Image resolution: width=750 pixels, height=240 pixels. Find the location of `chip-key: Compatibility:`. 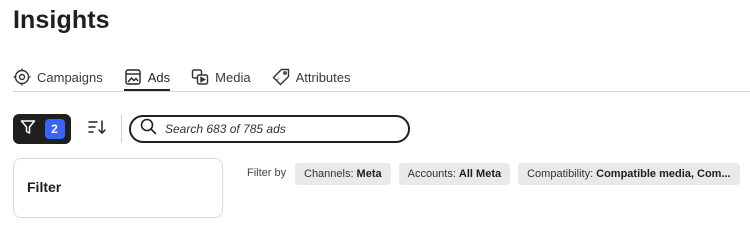

chip-key: Compatibility: is located at coordinates (560, 174).